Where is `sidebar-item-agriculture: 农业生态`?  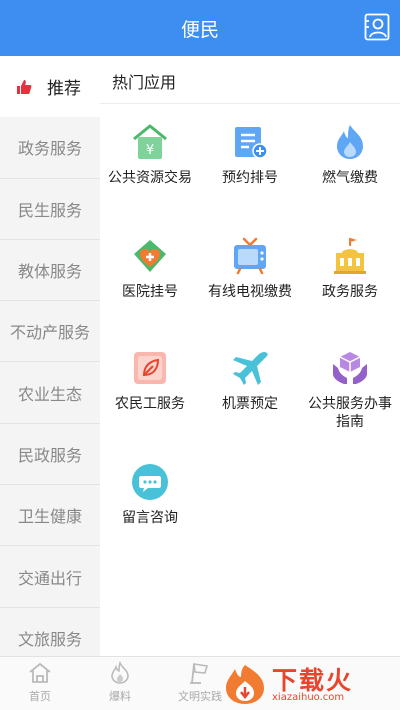
sidebar-item-agriculture: 农业生态 is located at coordinates (50, 393).